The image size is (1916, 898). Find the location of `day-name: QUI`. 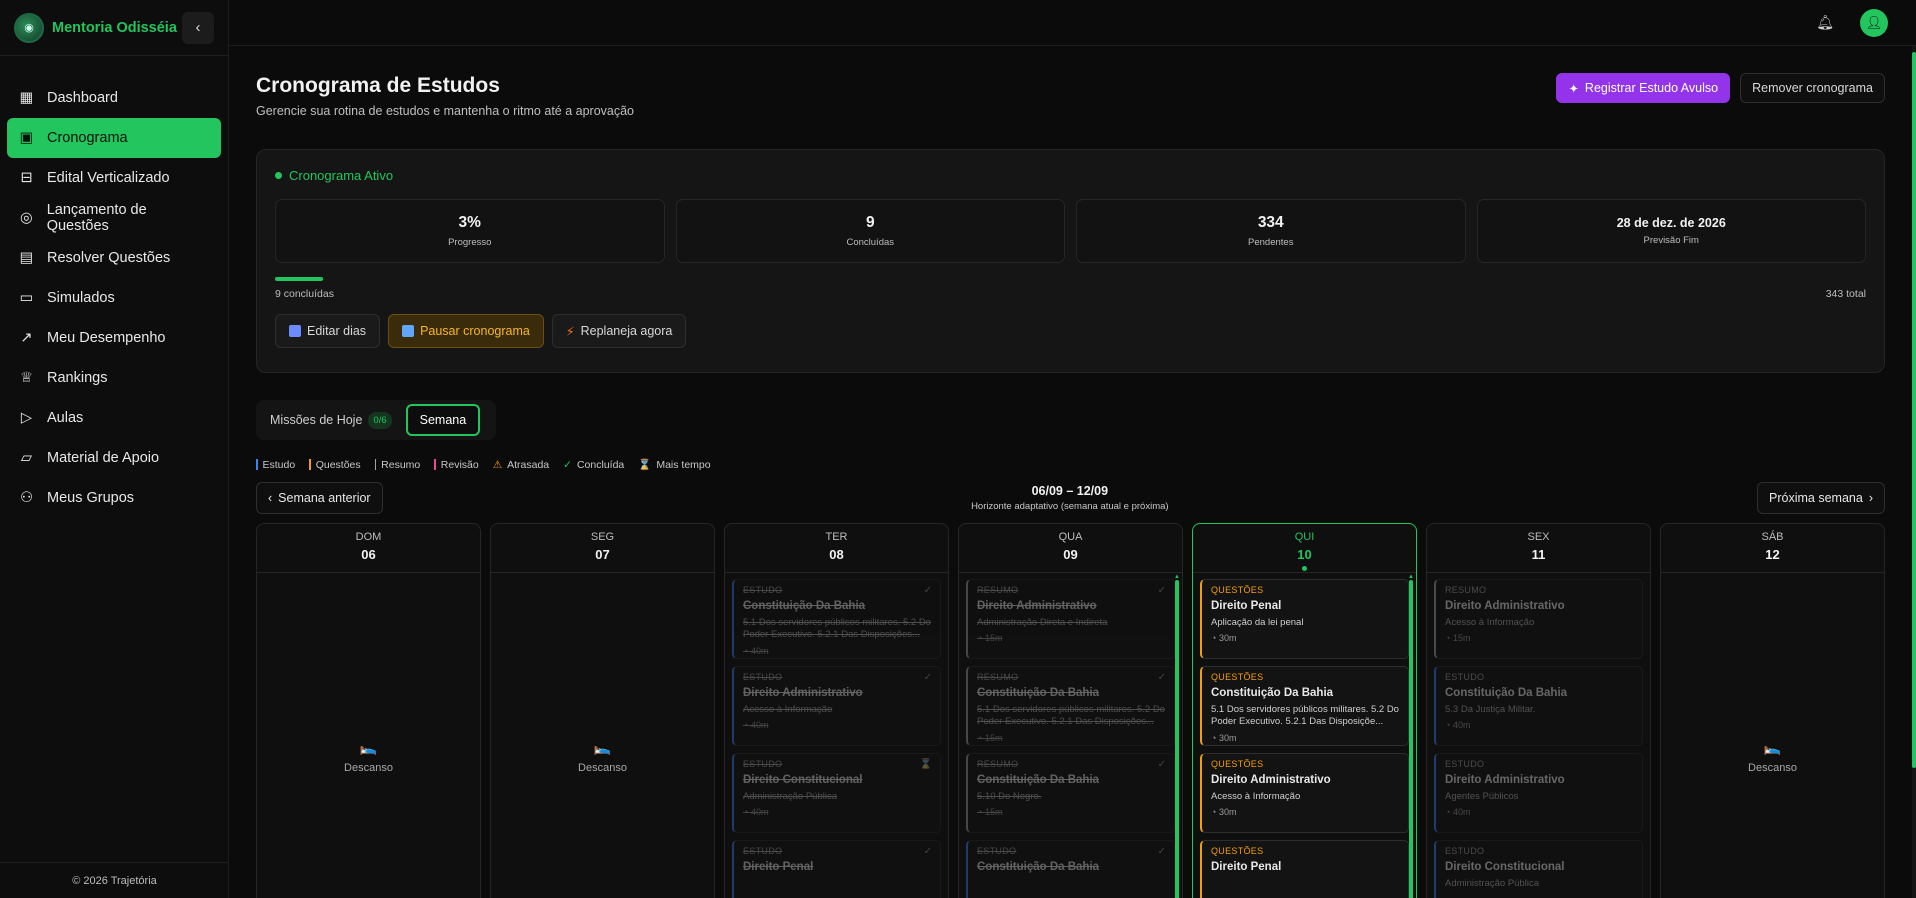

day-name: QUI is located at coordinates (1304, 537).